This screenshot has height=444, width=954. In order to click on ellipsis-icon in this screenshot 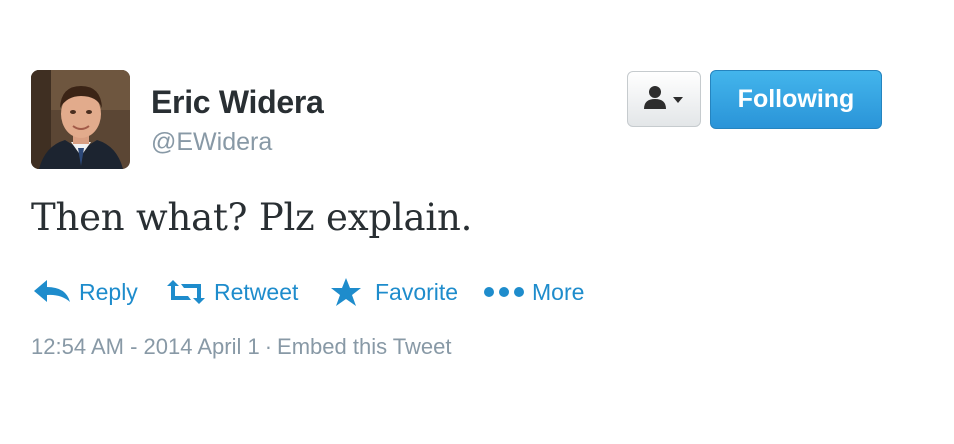, I will do `click(504, 292)`.